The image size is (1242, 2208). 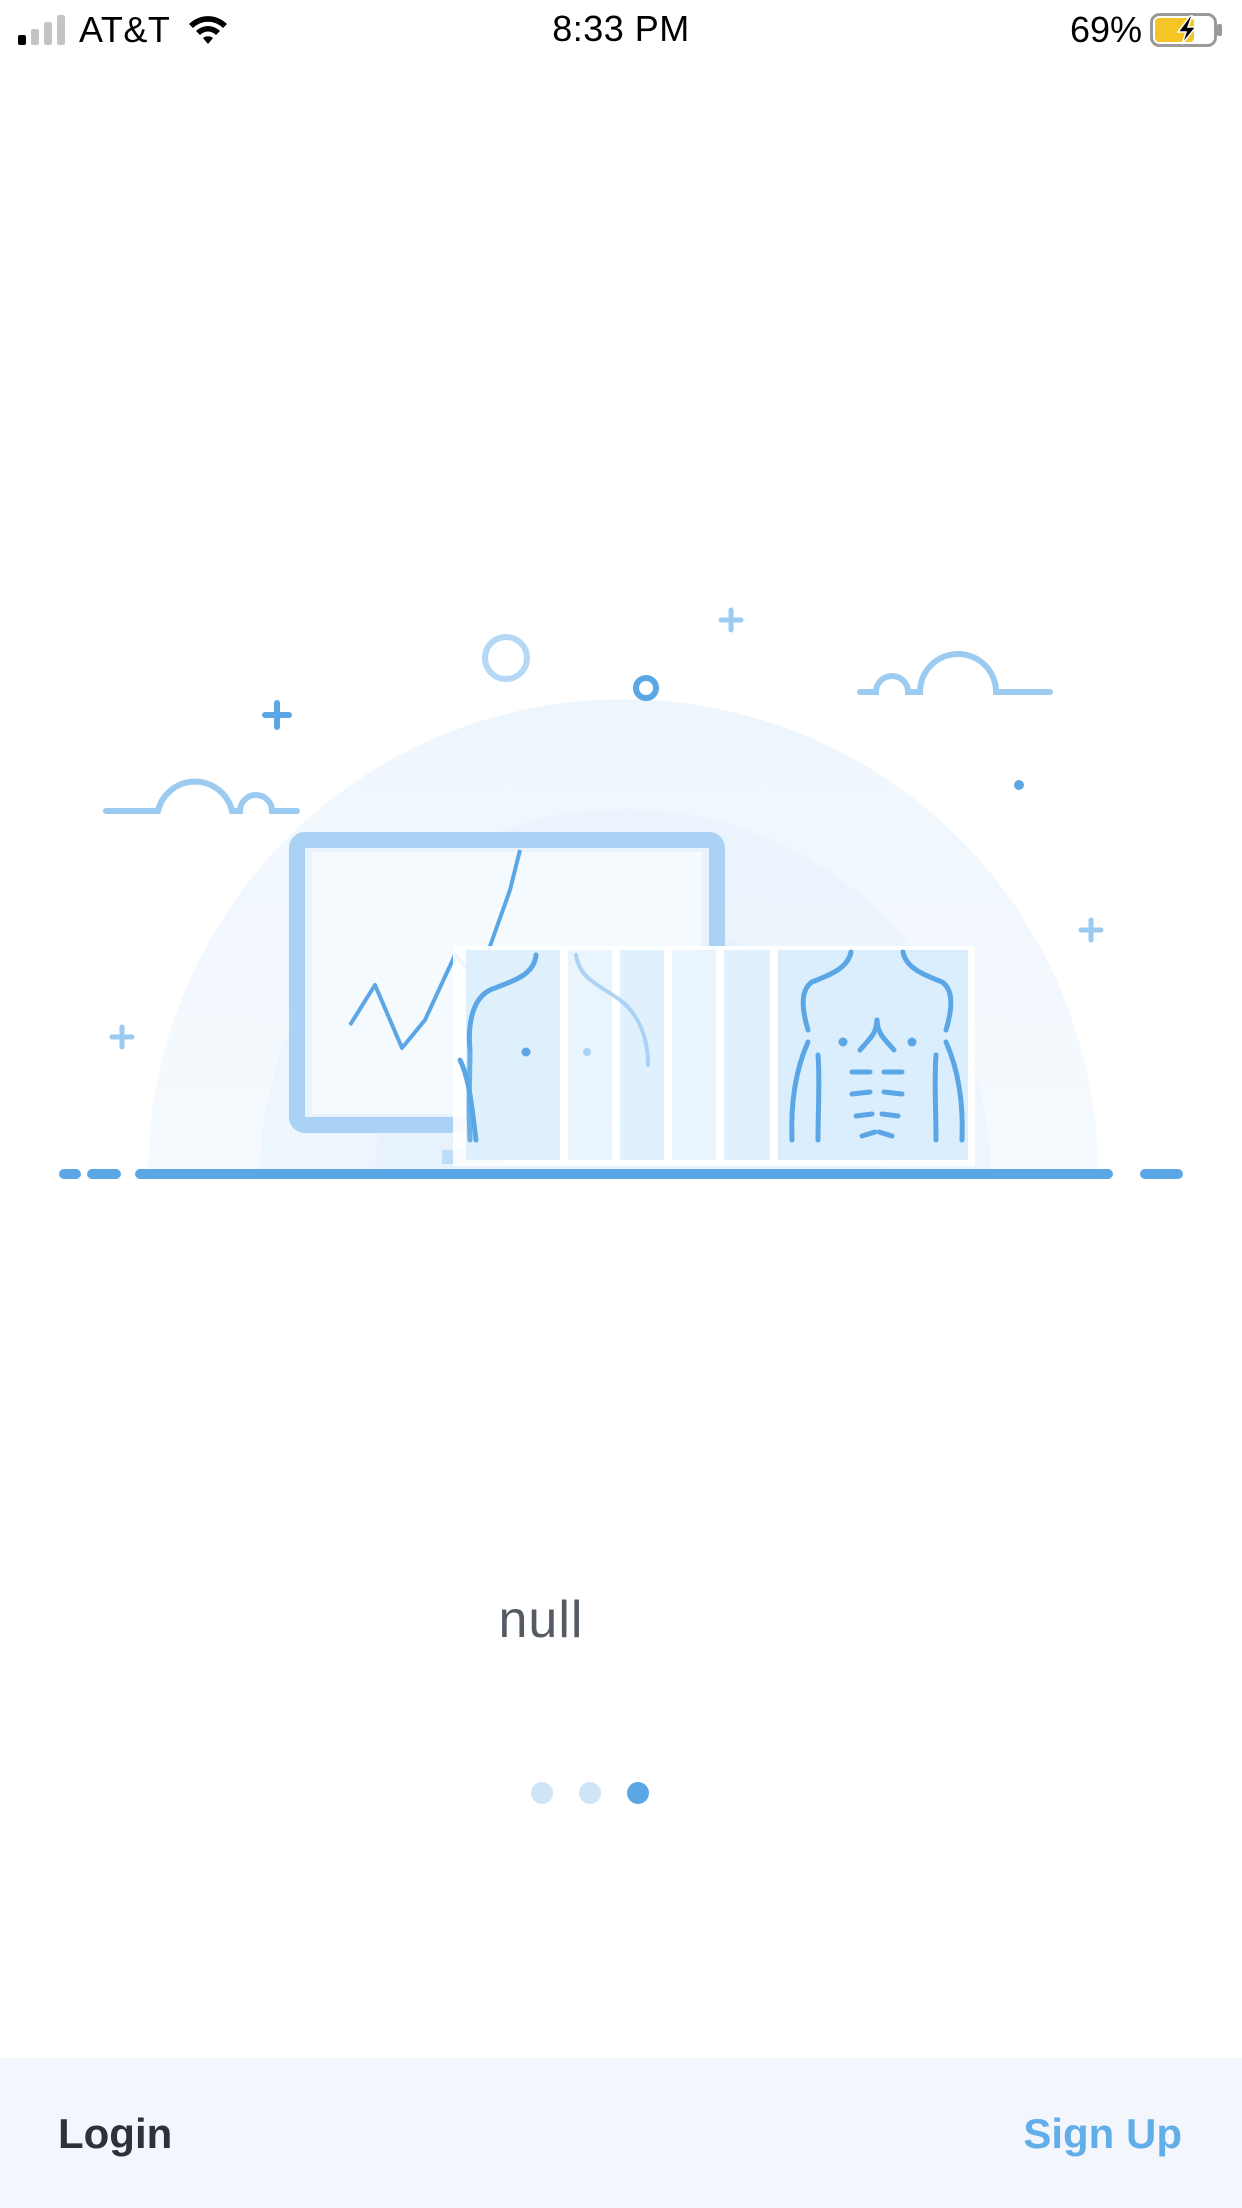 I want to click on bottom-bar: Login Sign Up, so click(x=621, y=2133).